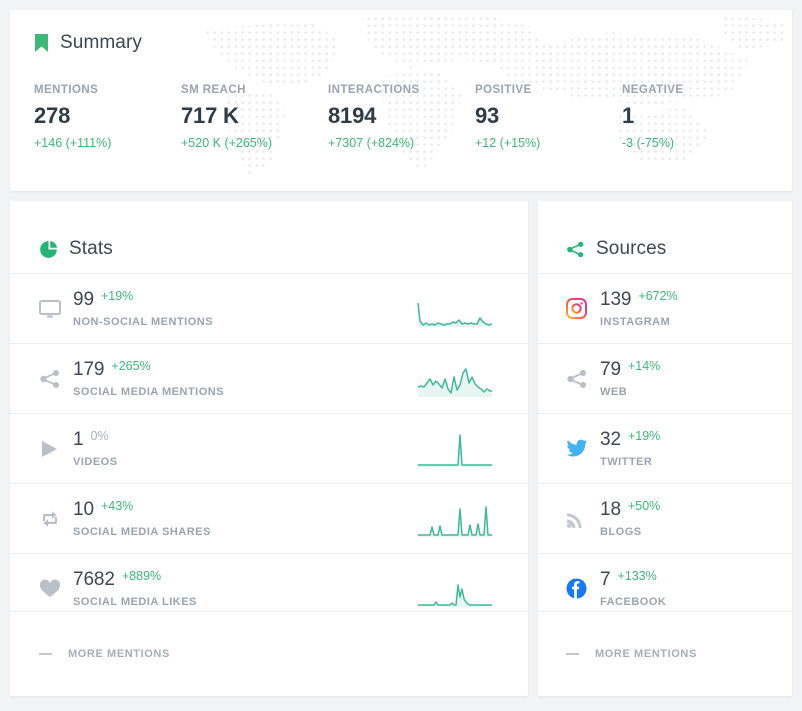 The width and height of the screenshot is (802, 711). What do you see at coordinates (254, 117) in the screenshot?
I see `metric-sm-reach: SM REACH 717 K +520 K (+265%)` at bounding box center [254, 117].